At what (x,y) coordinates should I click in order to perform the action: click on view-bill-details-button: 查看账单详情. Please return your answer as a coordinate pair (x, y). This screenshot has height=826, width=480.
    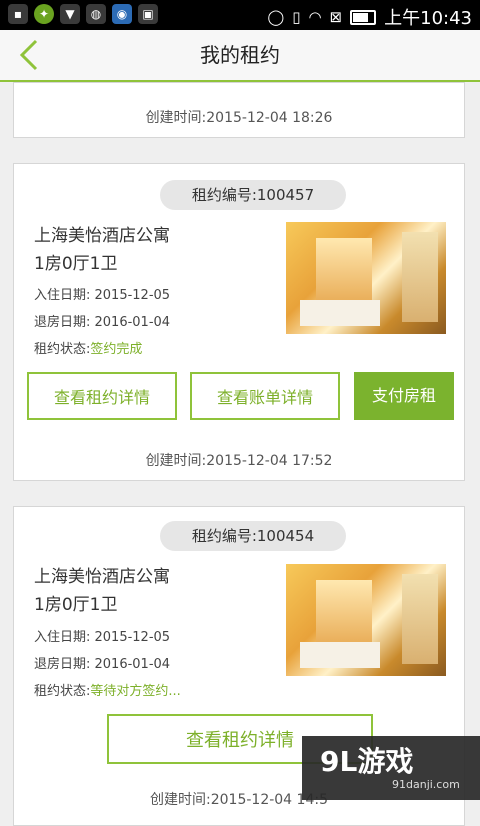
    Looking at the image, I should click on (265, 396).